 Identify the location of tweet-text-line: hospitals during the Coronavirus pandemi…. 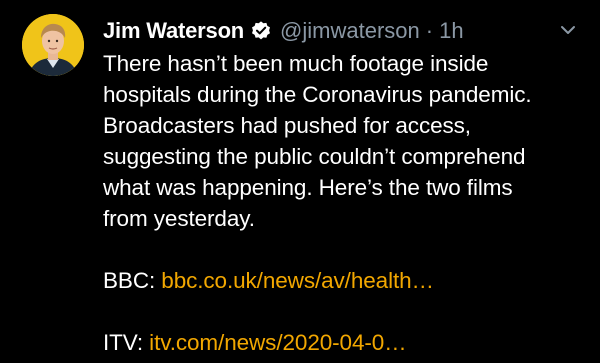
(317, 94).